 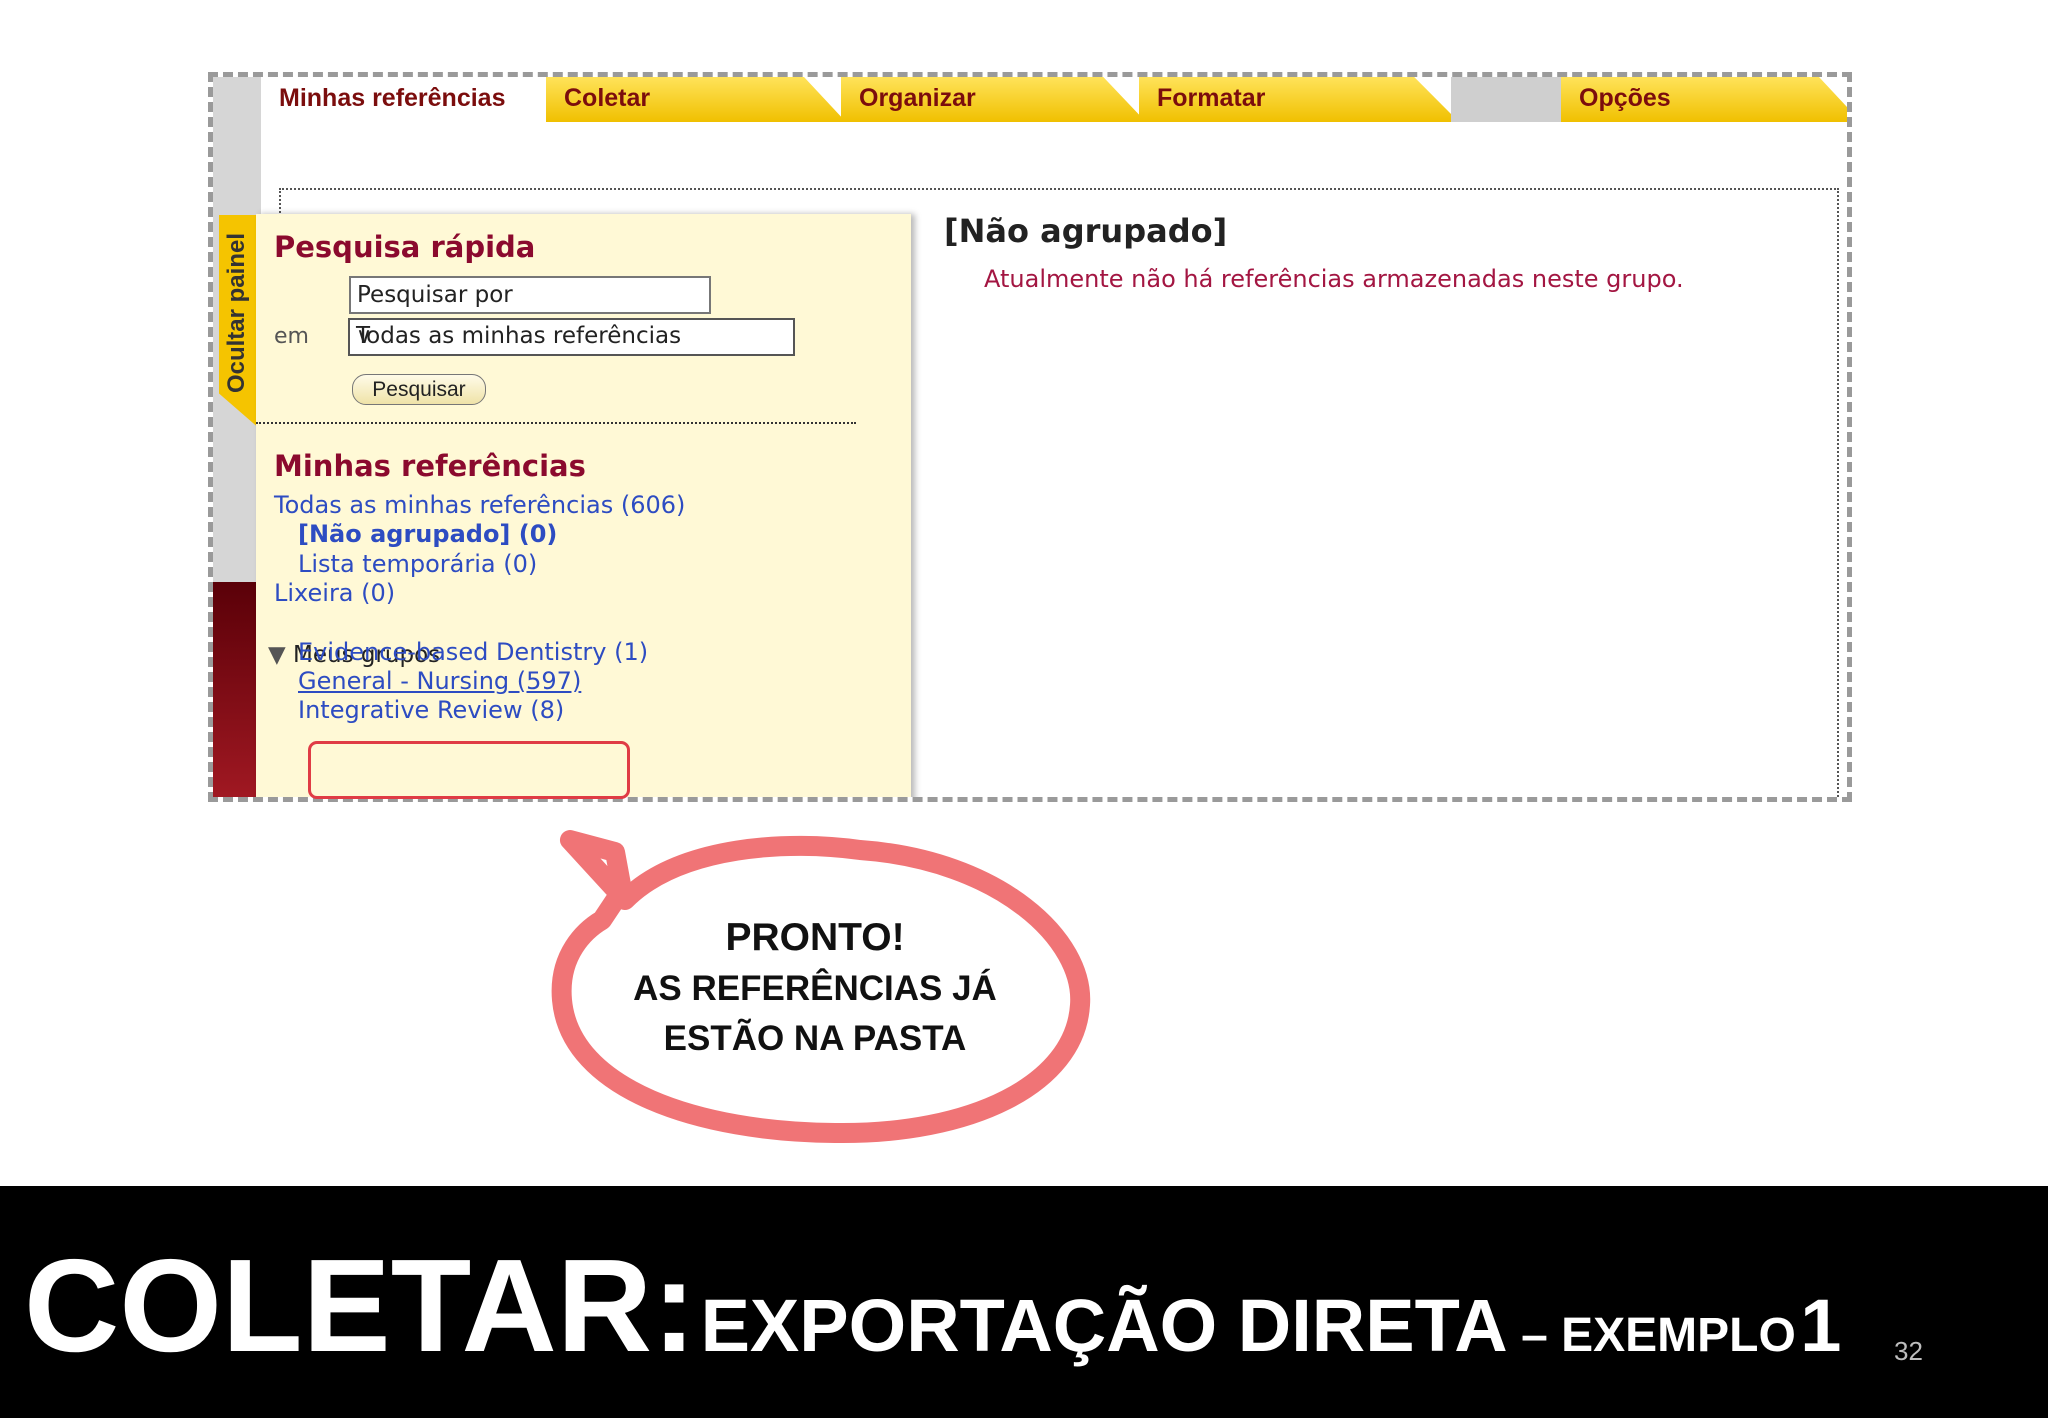 I want to click on left-strip-accent, so click(x=237, y=689).